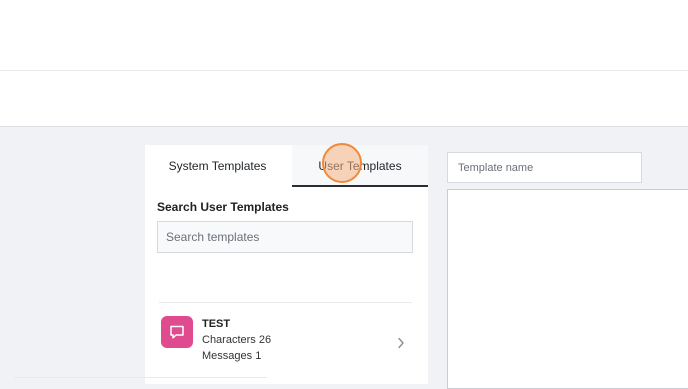 The width and height of the screenshot is (688, 389). Describe the element at coordinates (217, 165) in the screenshot. I see `tab-system-templates: System Templates` at that location.